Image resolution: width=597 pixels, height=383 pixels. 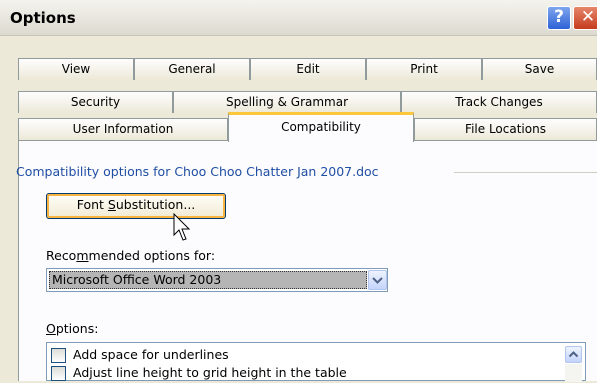 I want to click on scrollbar-track, so click(x=573, y=373).